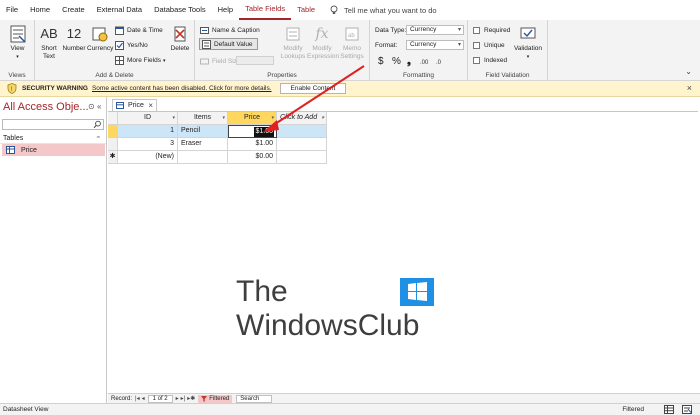 Image resolution: width=700 pixels, height=415 pixels. Describe the element at coordinates (302, 118) in the screenshot. I see `column-header-click-to-add: Click to Add ▾` at that location.